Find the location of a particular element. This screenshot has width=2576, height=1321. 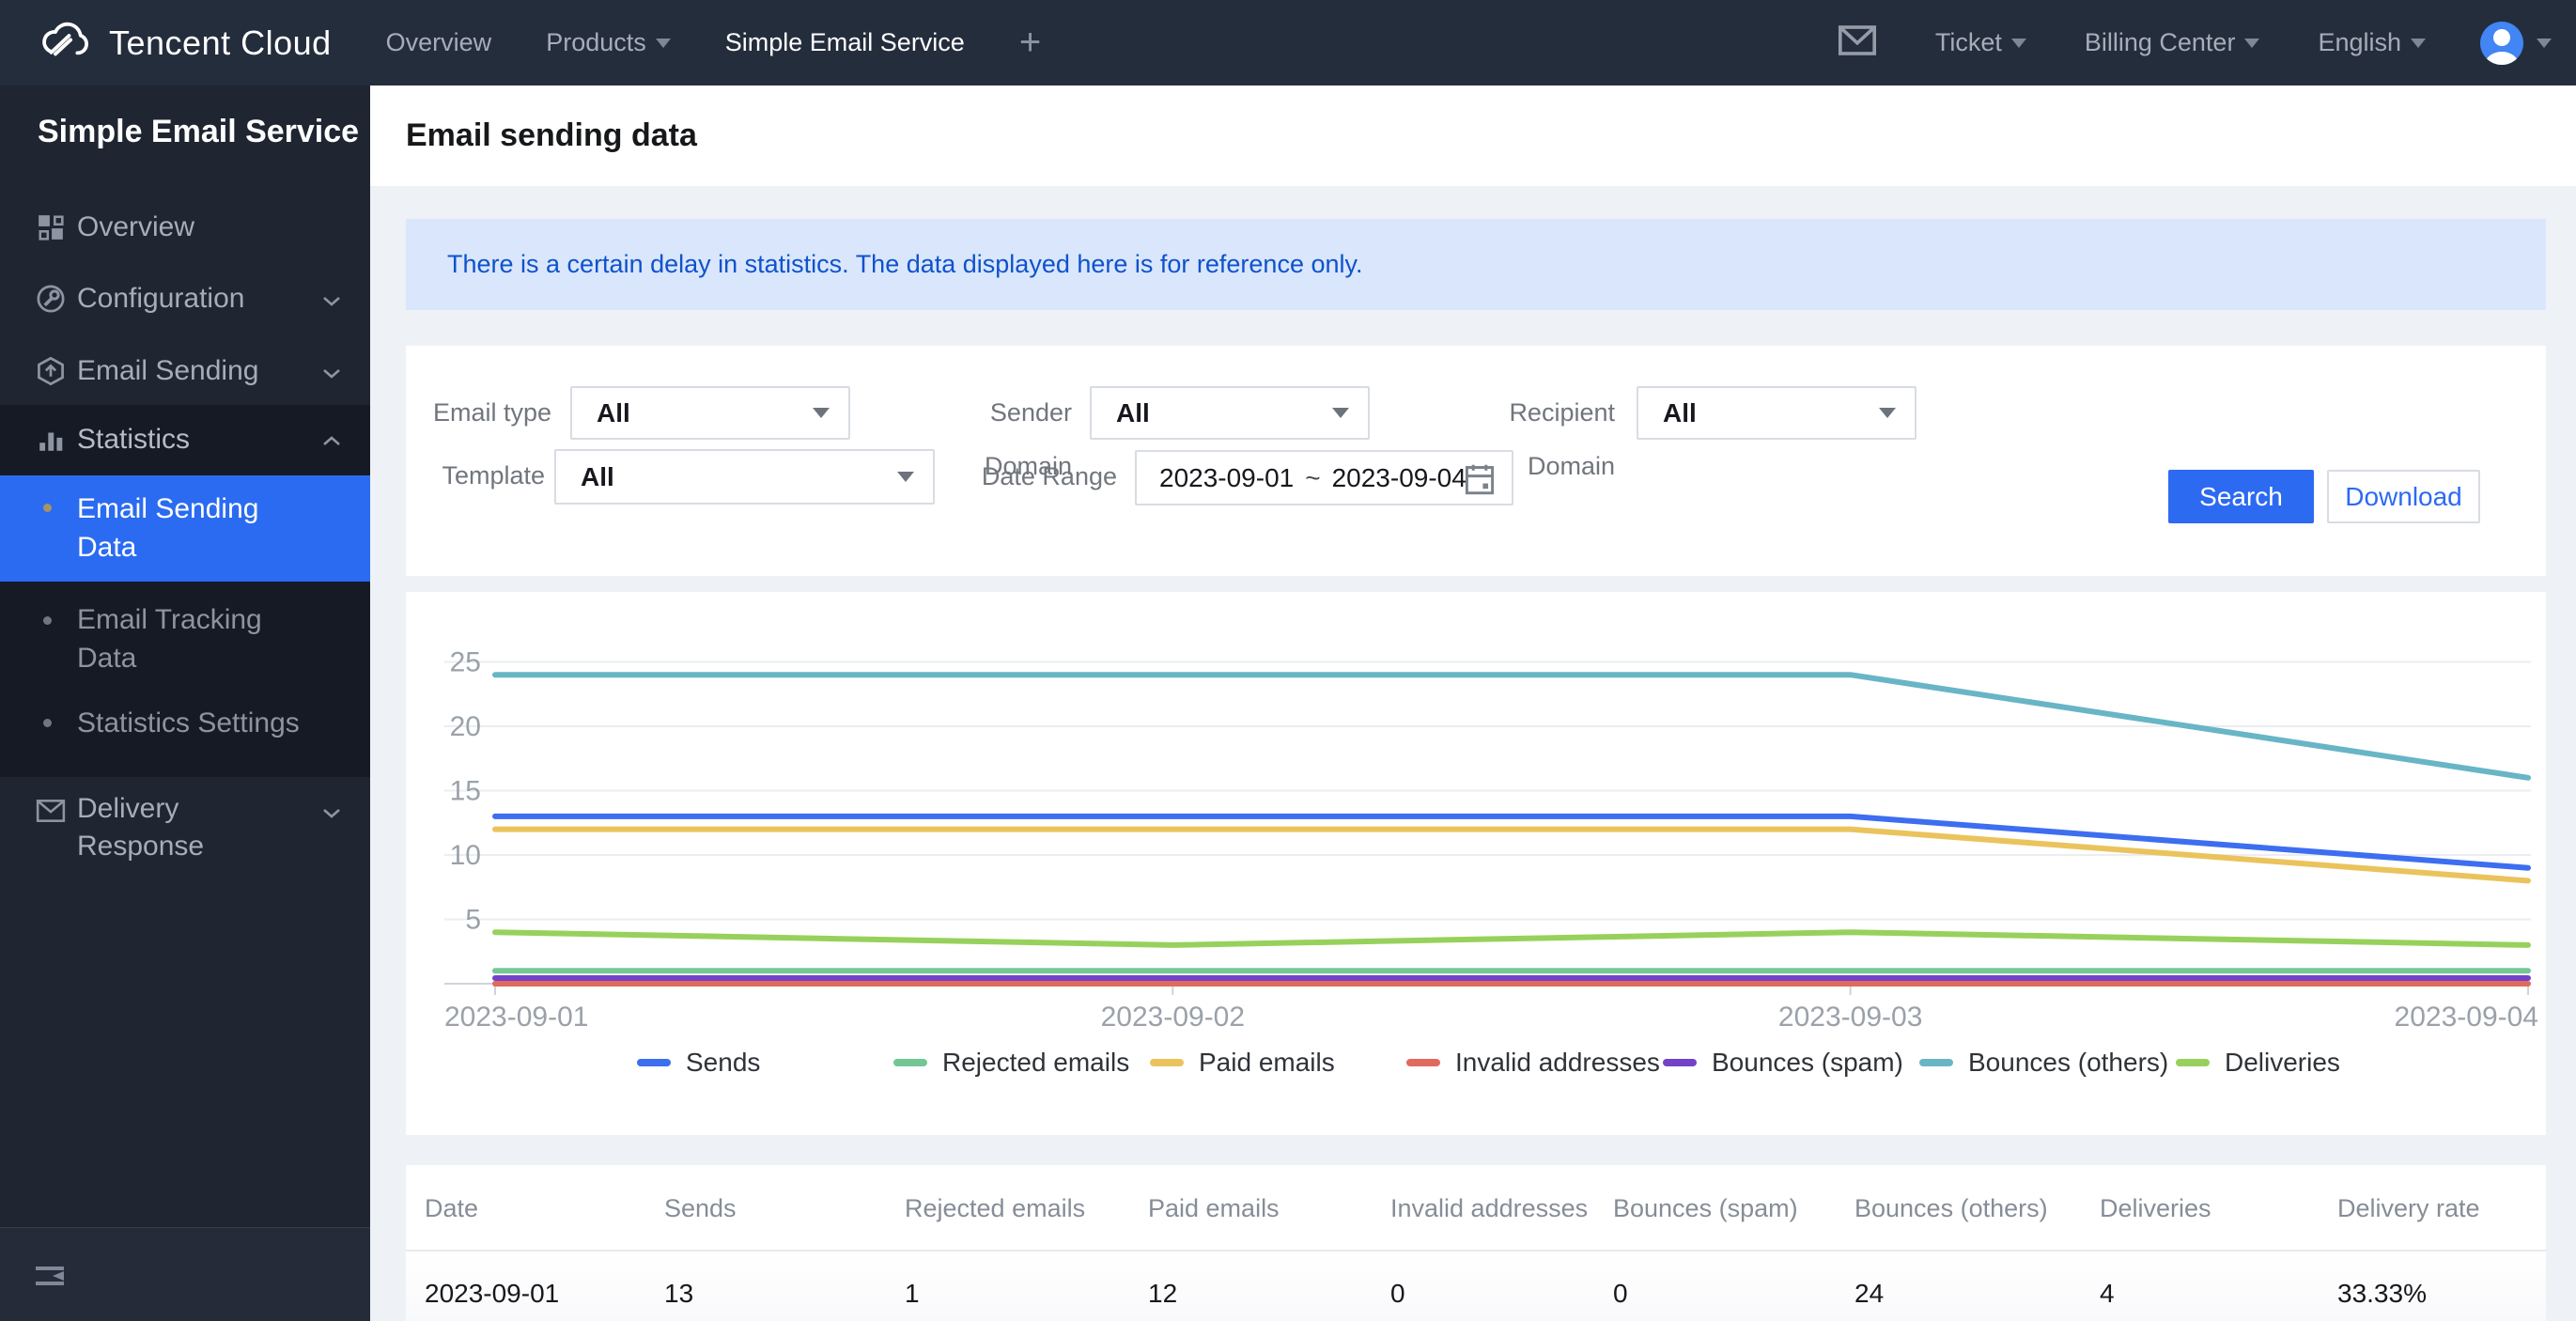

table-header-cell: Rejected emails is located at coordinates (996, 1208).